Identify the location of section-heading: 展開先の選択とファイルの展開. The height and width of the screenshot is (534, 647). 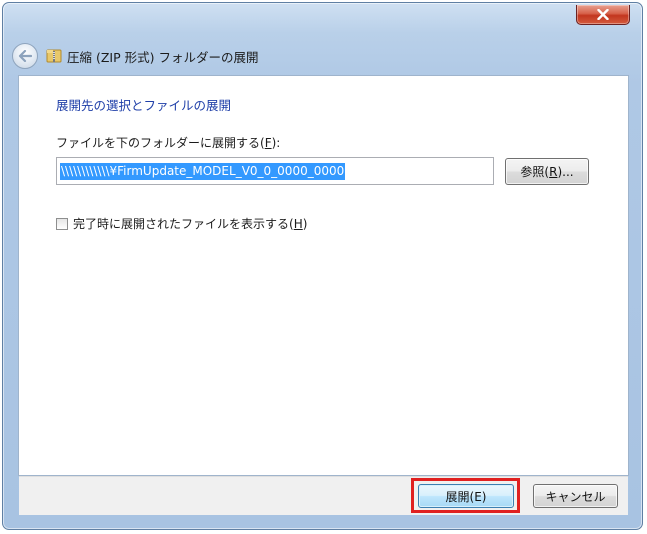
(144, 105).